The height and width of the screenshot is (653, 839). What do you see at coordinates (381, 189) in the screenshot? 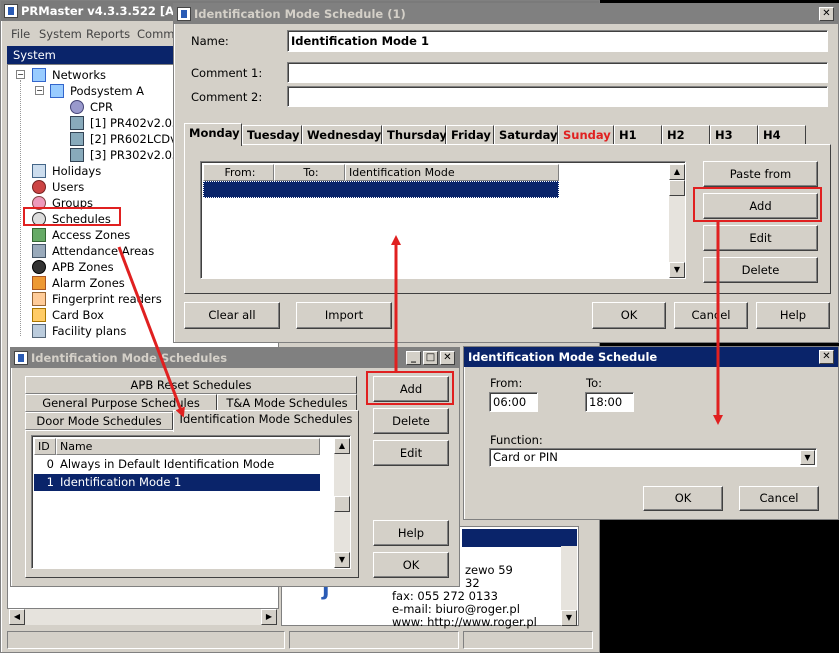
I see `selected-entry-row` at bounding box center [381, 189].